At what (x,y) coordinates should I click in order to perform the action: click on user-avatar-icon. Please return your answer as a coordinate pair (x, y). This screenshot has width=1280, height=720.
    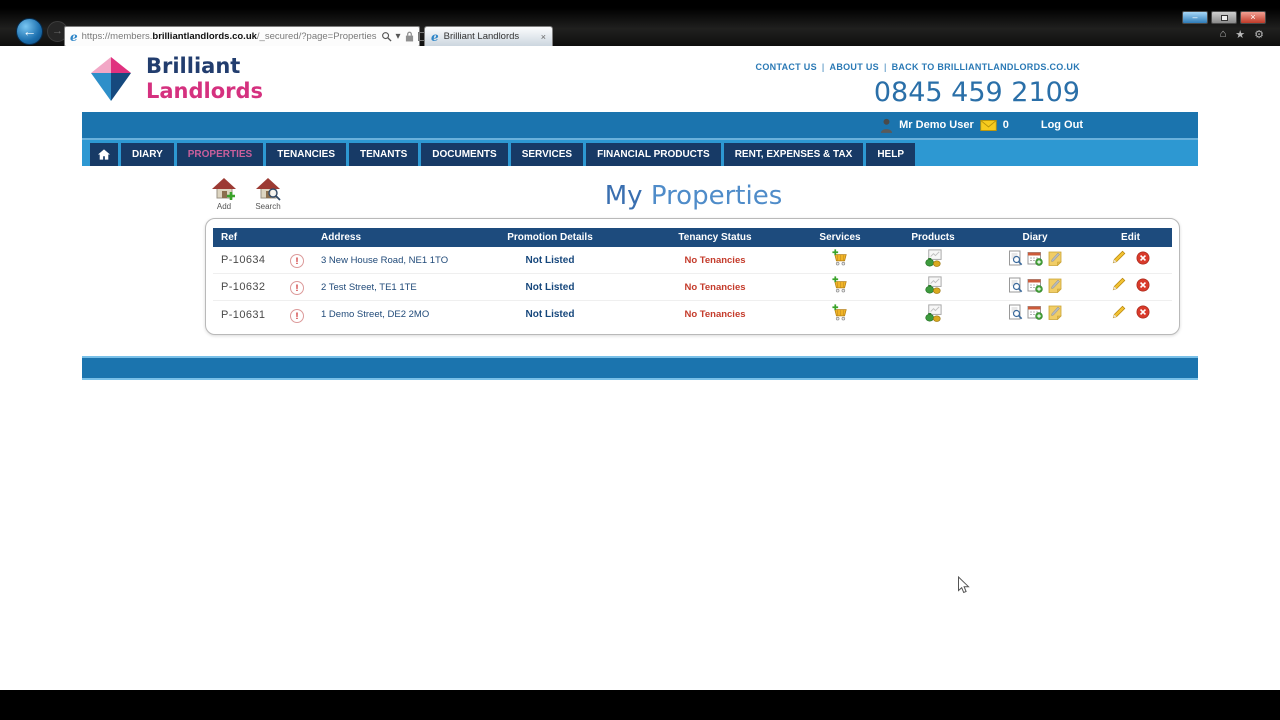
    Looking at the image, I should click on (886, 125).